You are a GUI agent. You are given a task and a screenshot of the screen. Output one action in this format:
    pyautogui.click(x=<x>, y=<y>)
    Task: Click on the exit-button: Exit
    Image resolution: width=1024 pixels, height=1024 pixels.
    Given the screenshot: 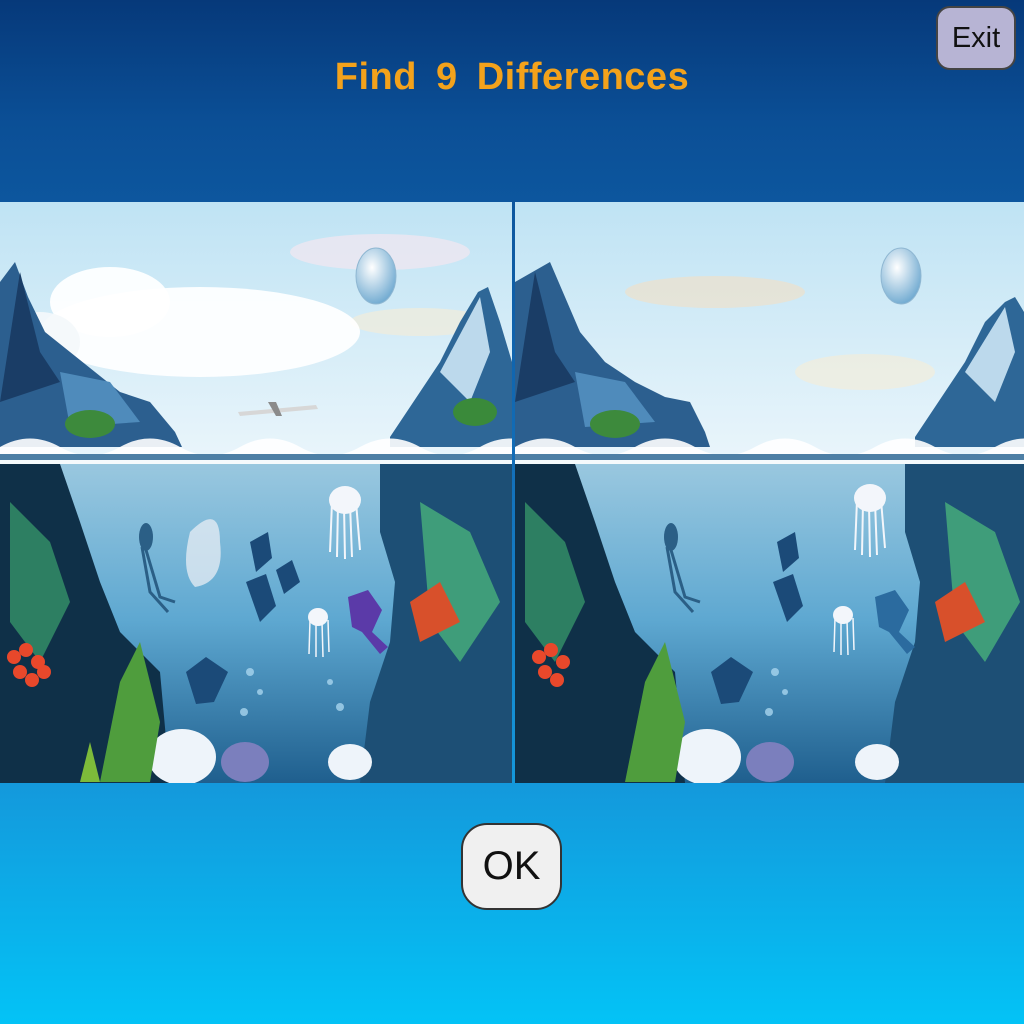 What is the action you would take?
    pyautogui.click(x=976, y=38)
    